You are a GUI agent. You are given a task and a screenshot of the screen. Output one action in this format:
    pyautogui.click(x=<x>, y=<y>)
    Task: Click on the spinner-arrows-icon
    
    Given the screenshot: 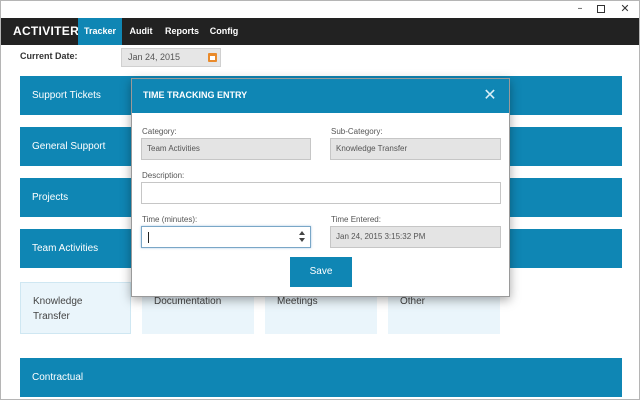 What is the action you would take?
    pyautogui.click(x=302, y=237)
    